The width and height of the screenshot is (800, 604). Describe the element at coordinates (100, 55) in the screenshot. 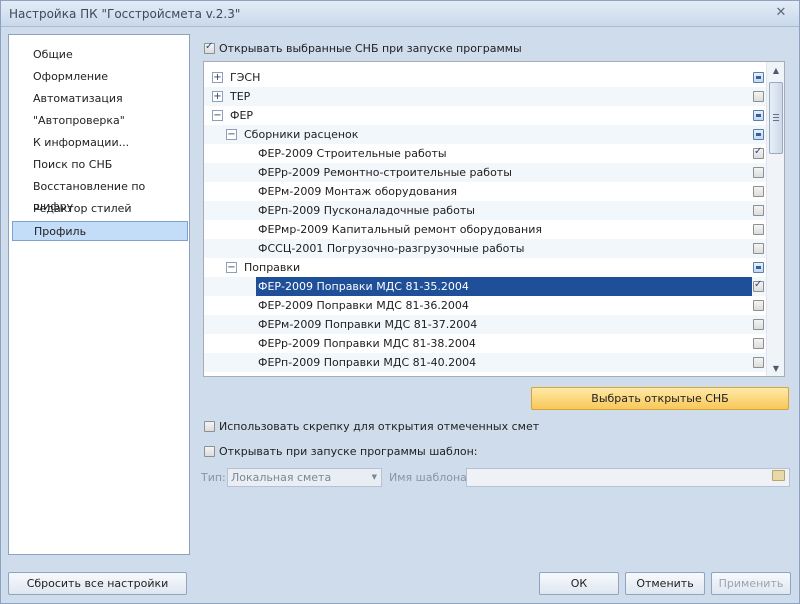

I see `nav-item: Общие` at that location.